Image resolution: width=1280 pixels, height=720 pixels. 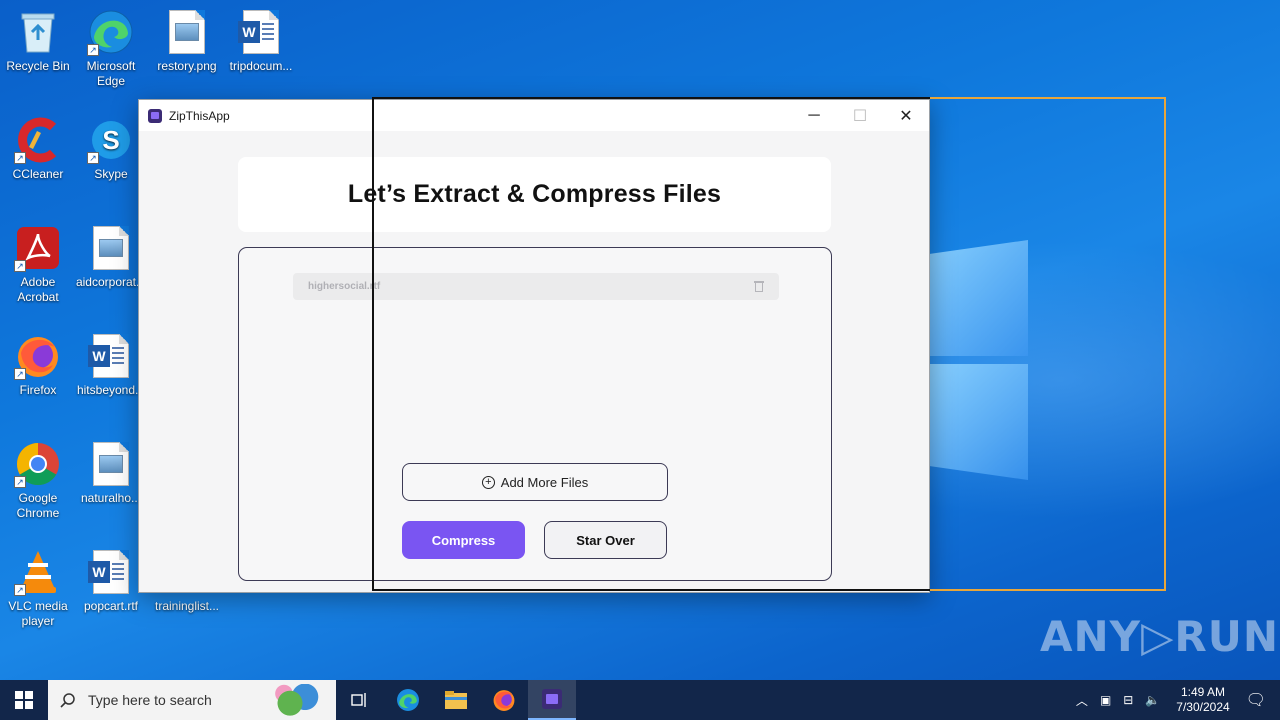 I want to click on task-view-icon, so click(x=358, y=700).